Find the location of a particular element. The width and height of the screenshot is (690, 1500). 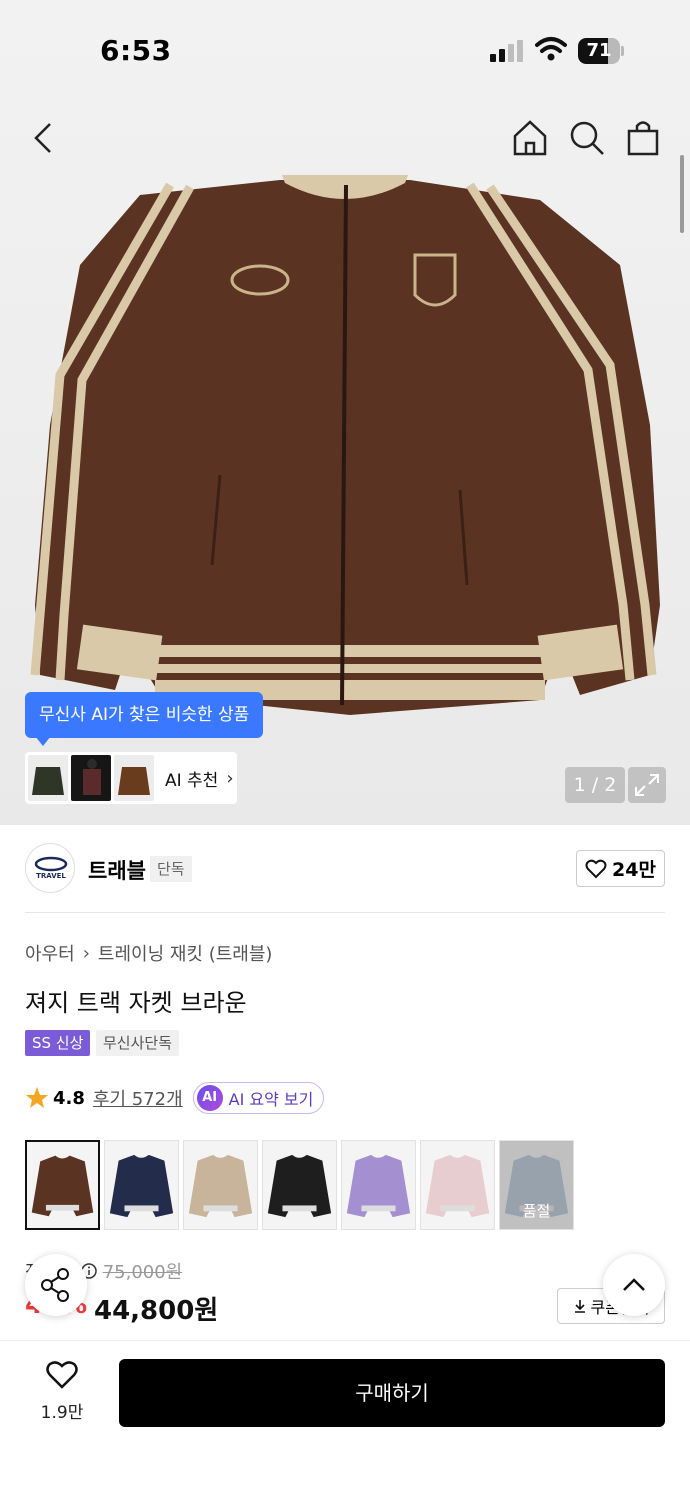

divider is located at coordinates (345, 912).